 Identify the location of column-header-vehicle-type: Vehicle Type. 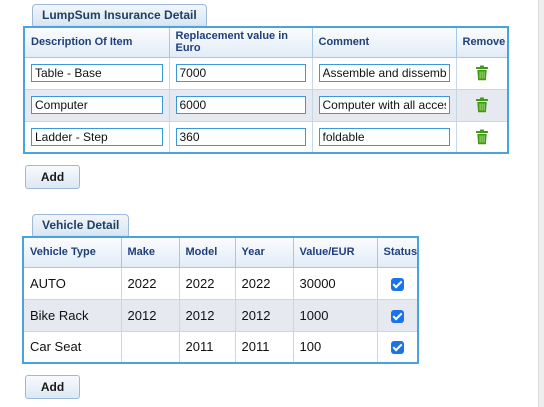
(72, 252).